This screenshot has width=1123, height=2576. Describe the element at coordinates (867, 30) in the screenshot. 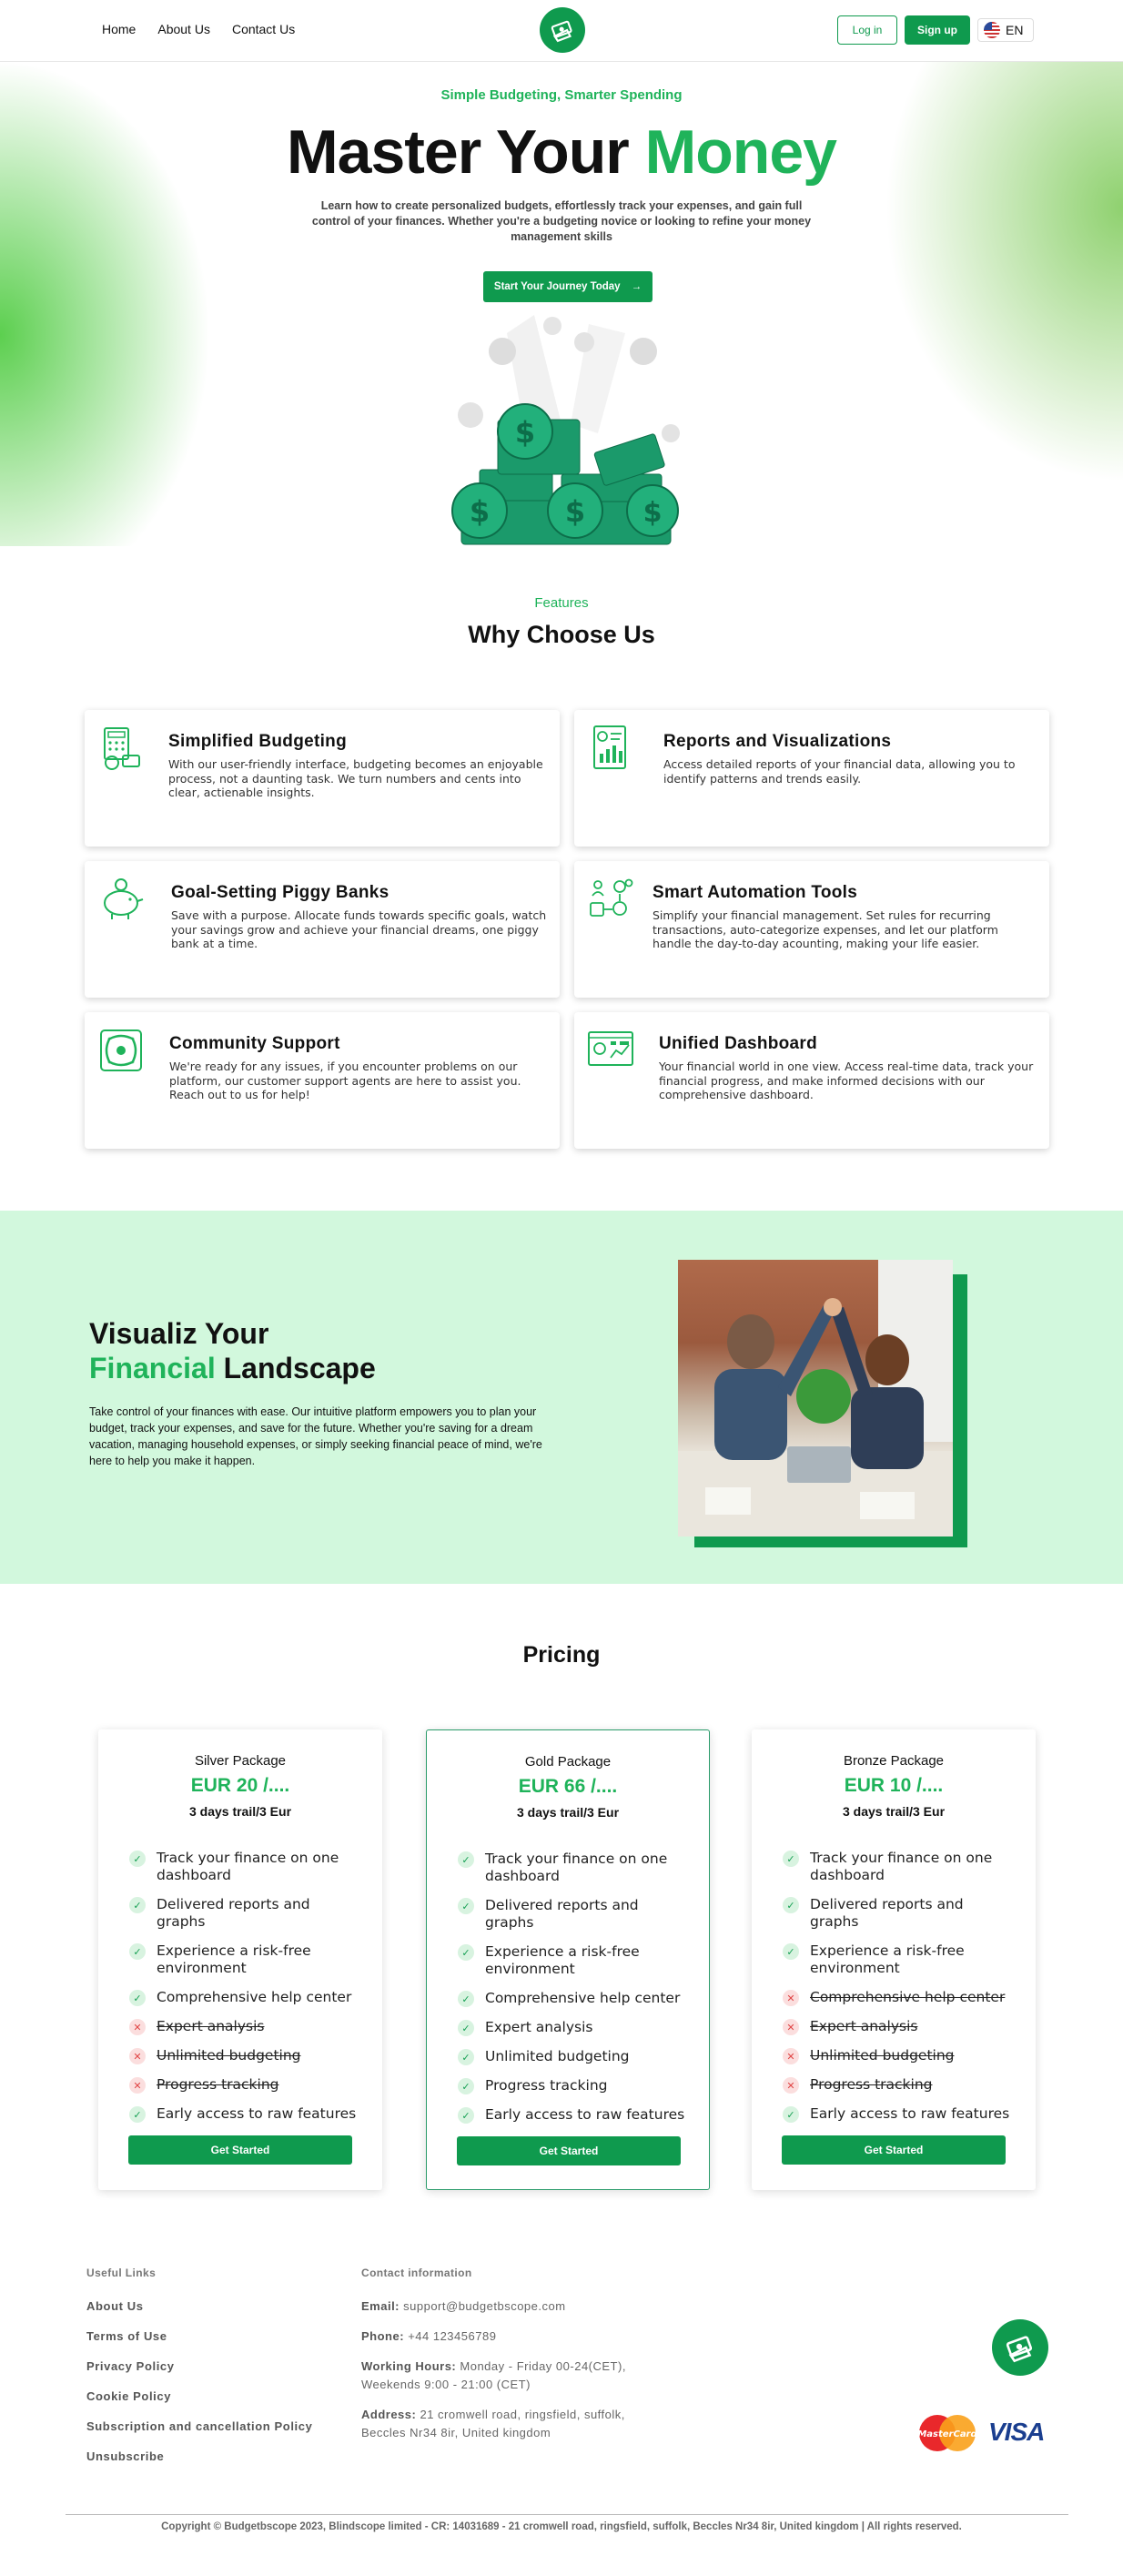

I see `login-button: Log in` at that location.